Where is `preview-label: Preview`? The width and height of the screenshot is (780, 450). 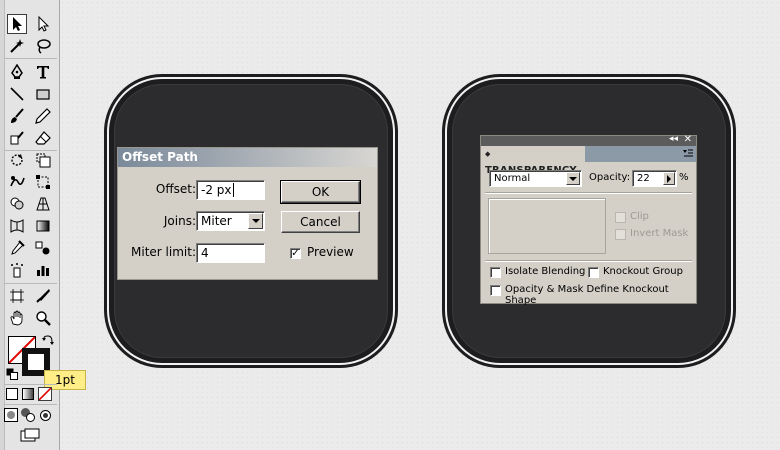 preview-label: Preview is located at coordinates (330, 252).